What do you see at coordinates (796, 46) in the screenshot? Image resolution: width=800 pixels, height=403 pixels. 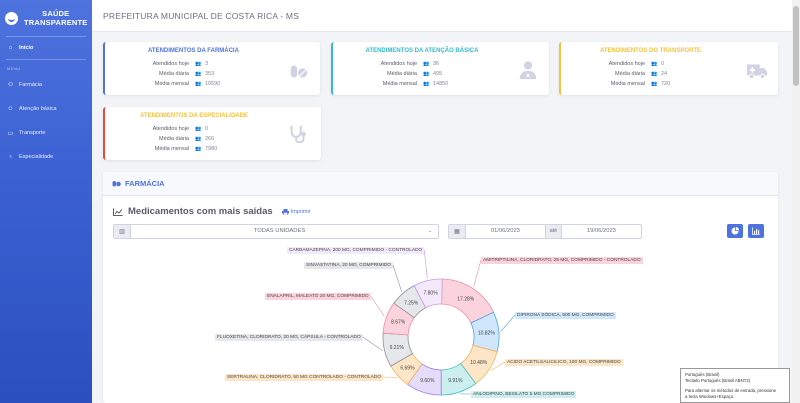 I see `scroll-thumb` at bounding box center [796, 46].